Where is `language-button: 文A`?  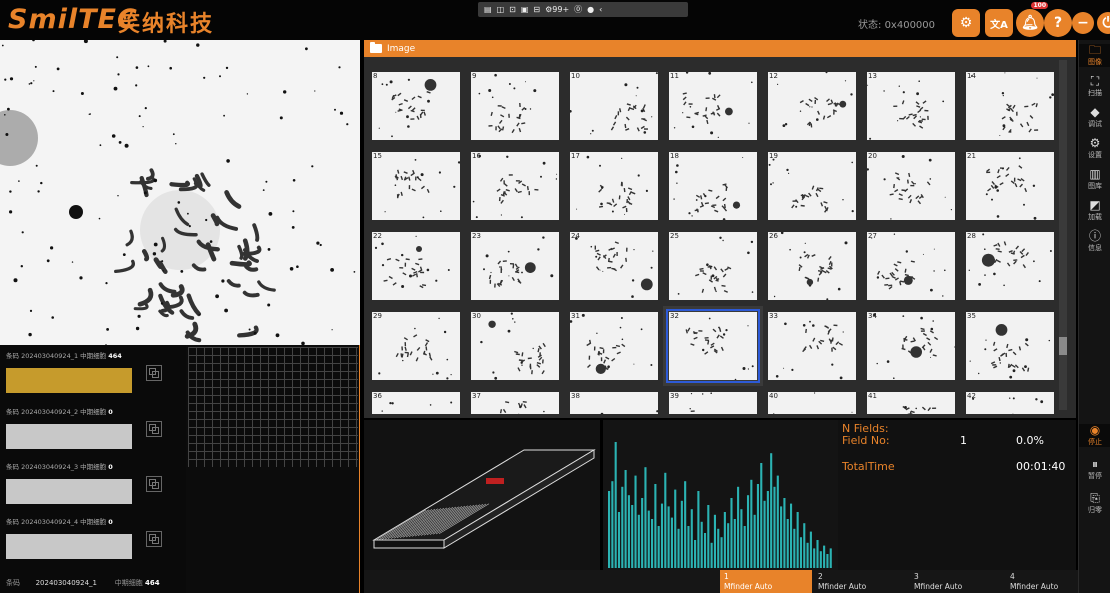
language-button: 文A is located at coordinates (999, 23).